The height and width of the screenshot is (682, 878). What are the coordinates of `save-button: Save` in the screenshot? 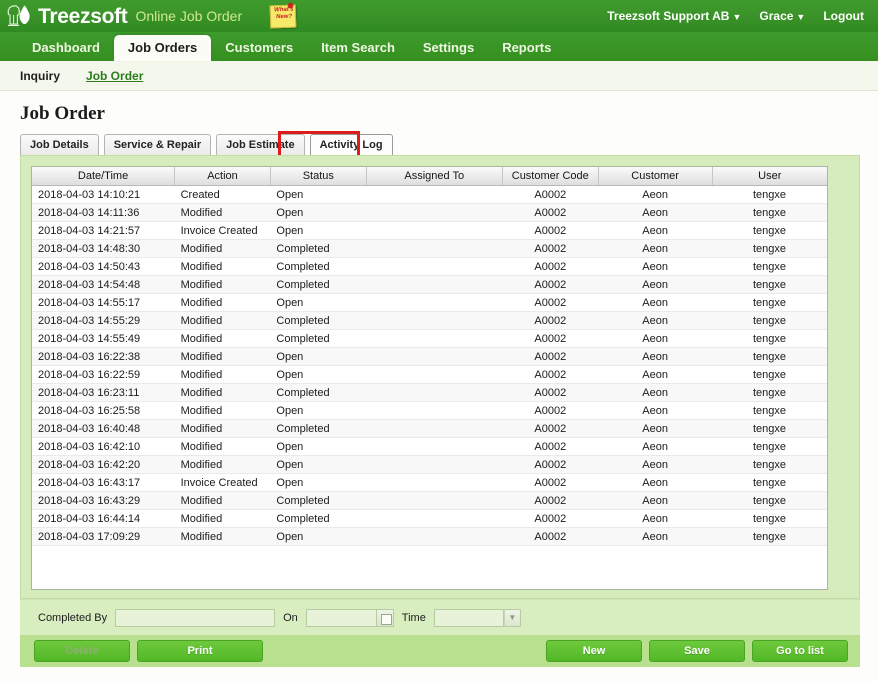 It's located at (697, 651).